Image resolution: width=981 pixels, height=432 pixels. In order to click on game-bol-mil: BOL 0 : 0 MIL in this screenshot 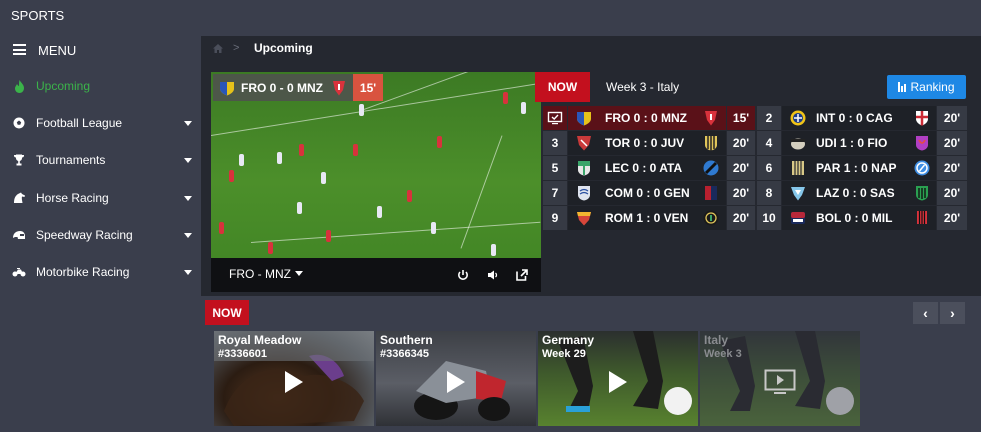, I will do `click(859, 218)`.